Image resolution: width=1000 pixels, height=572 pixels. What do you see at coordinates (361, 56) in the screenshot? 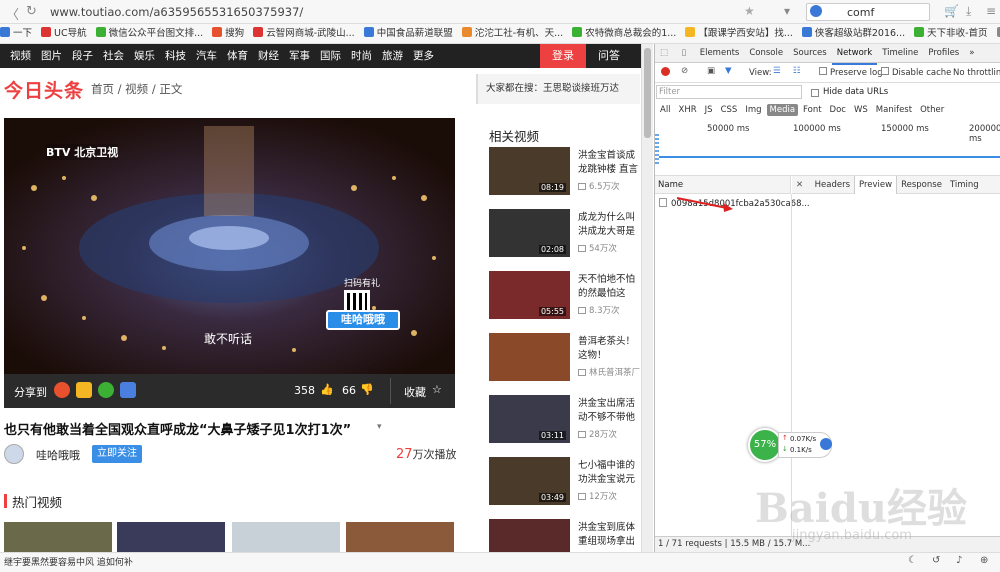
I see `nav-item: 时尚` at bounding box center [361, 56].